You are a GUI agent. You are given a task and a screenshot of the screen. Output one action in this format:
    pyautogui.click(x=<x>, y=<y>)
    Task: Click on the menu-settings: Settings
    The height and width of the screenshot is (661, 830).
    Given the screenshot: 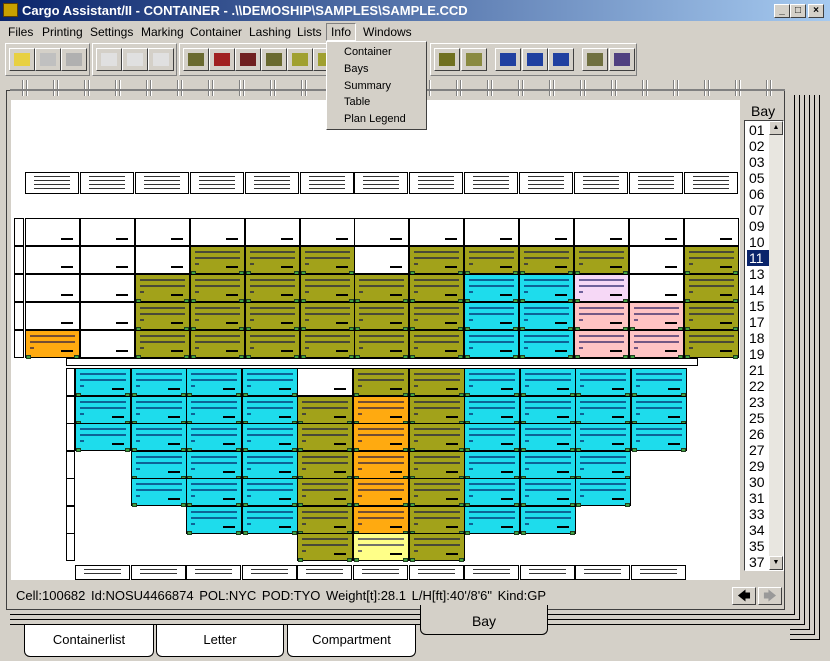 What is the action you would take?
    pyautogui.click(x=111, y=32)
    